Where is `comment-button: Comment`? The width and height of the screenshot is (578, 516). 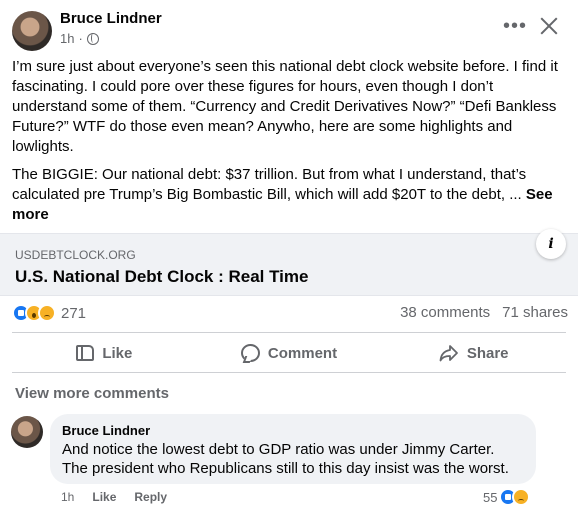
comment-button: Comment is located at coordinates (289, 353).